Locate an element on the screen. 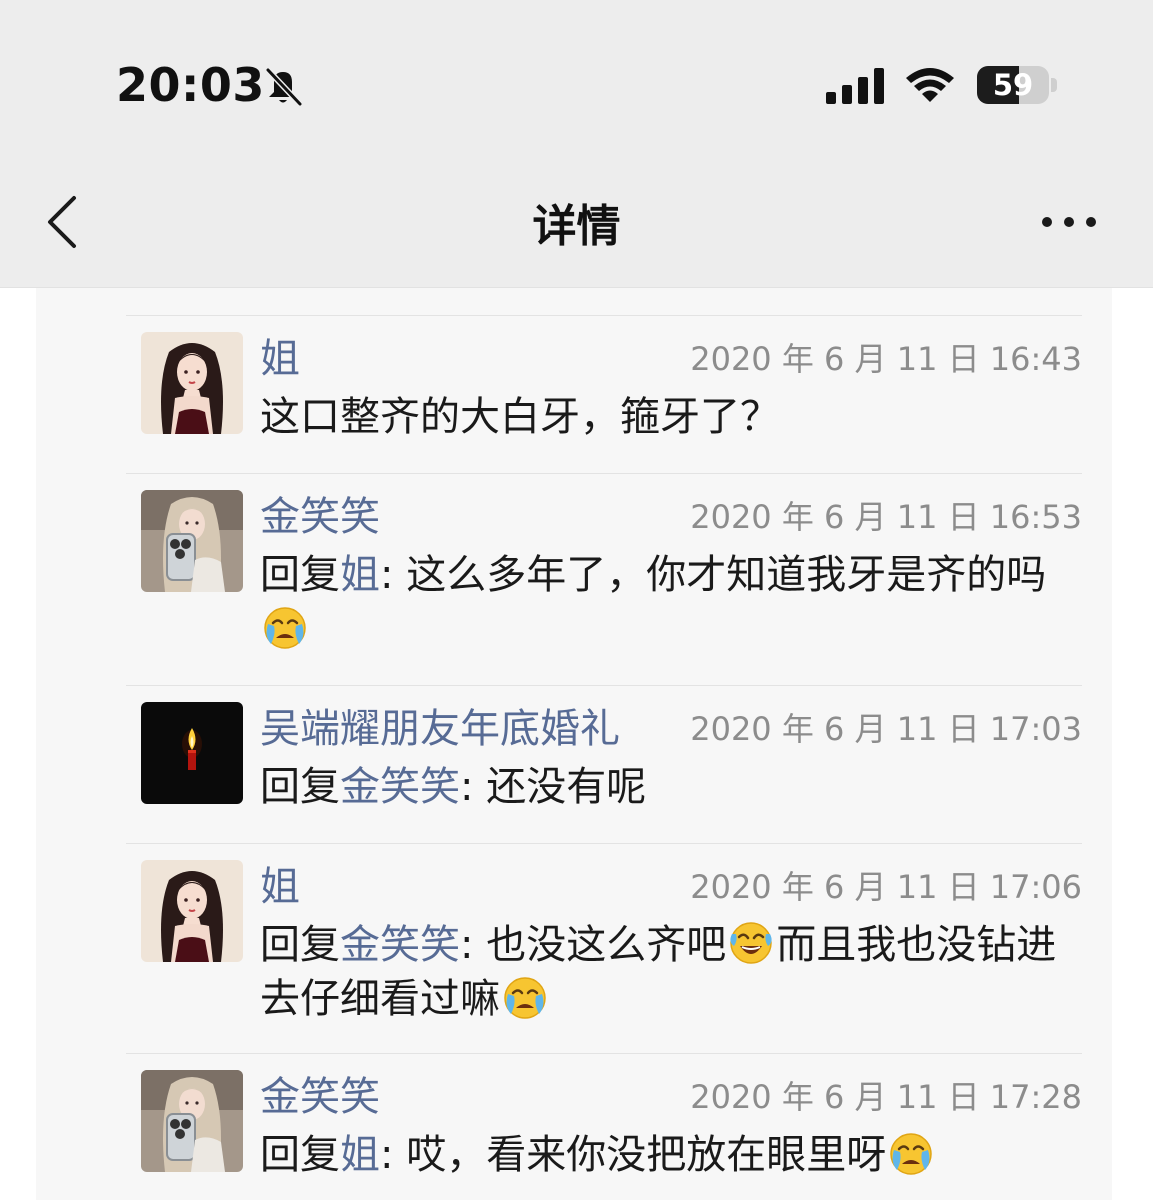  battery-indicator: 59 is located at coordinates (1013, 85).